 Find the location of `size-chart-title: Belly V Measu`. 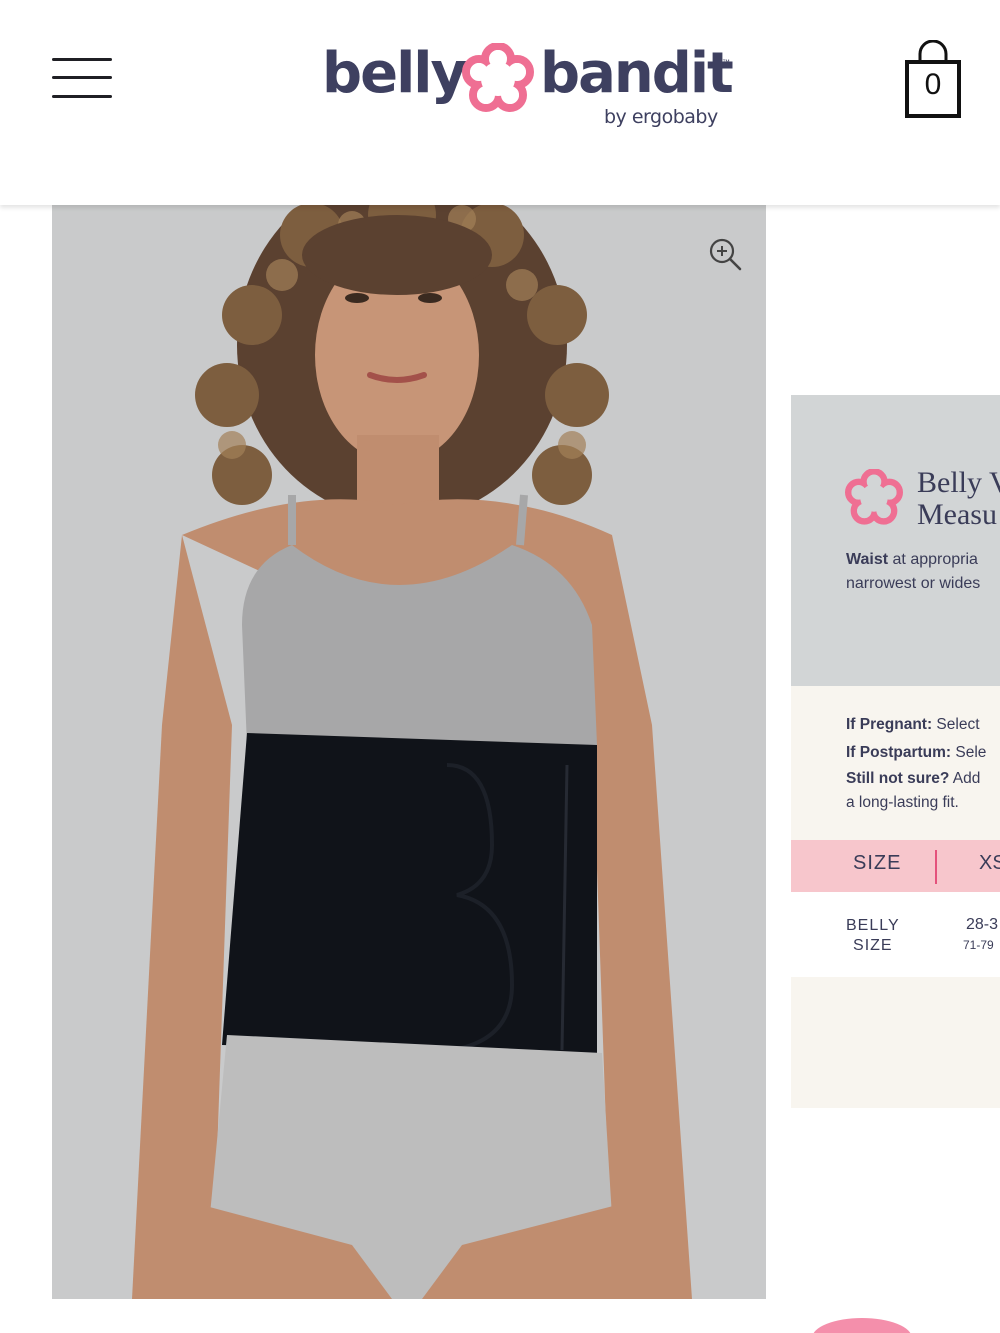

size-chart-title: Belly V Measu is located at coordinates (958, 499).